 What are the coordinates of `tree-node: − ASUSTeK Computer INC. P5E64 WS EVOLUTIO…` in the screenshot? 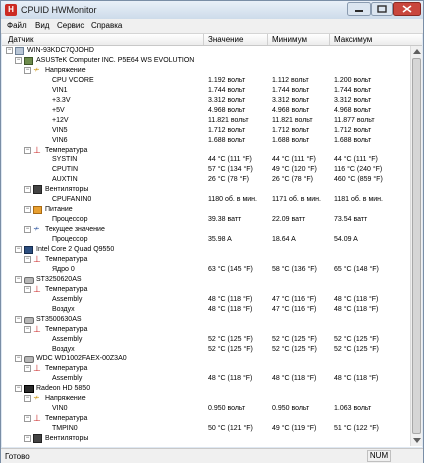 It's located at (206, 60).